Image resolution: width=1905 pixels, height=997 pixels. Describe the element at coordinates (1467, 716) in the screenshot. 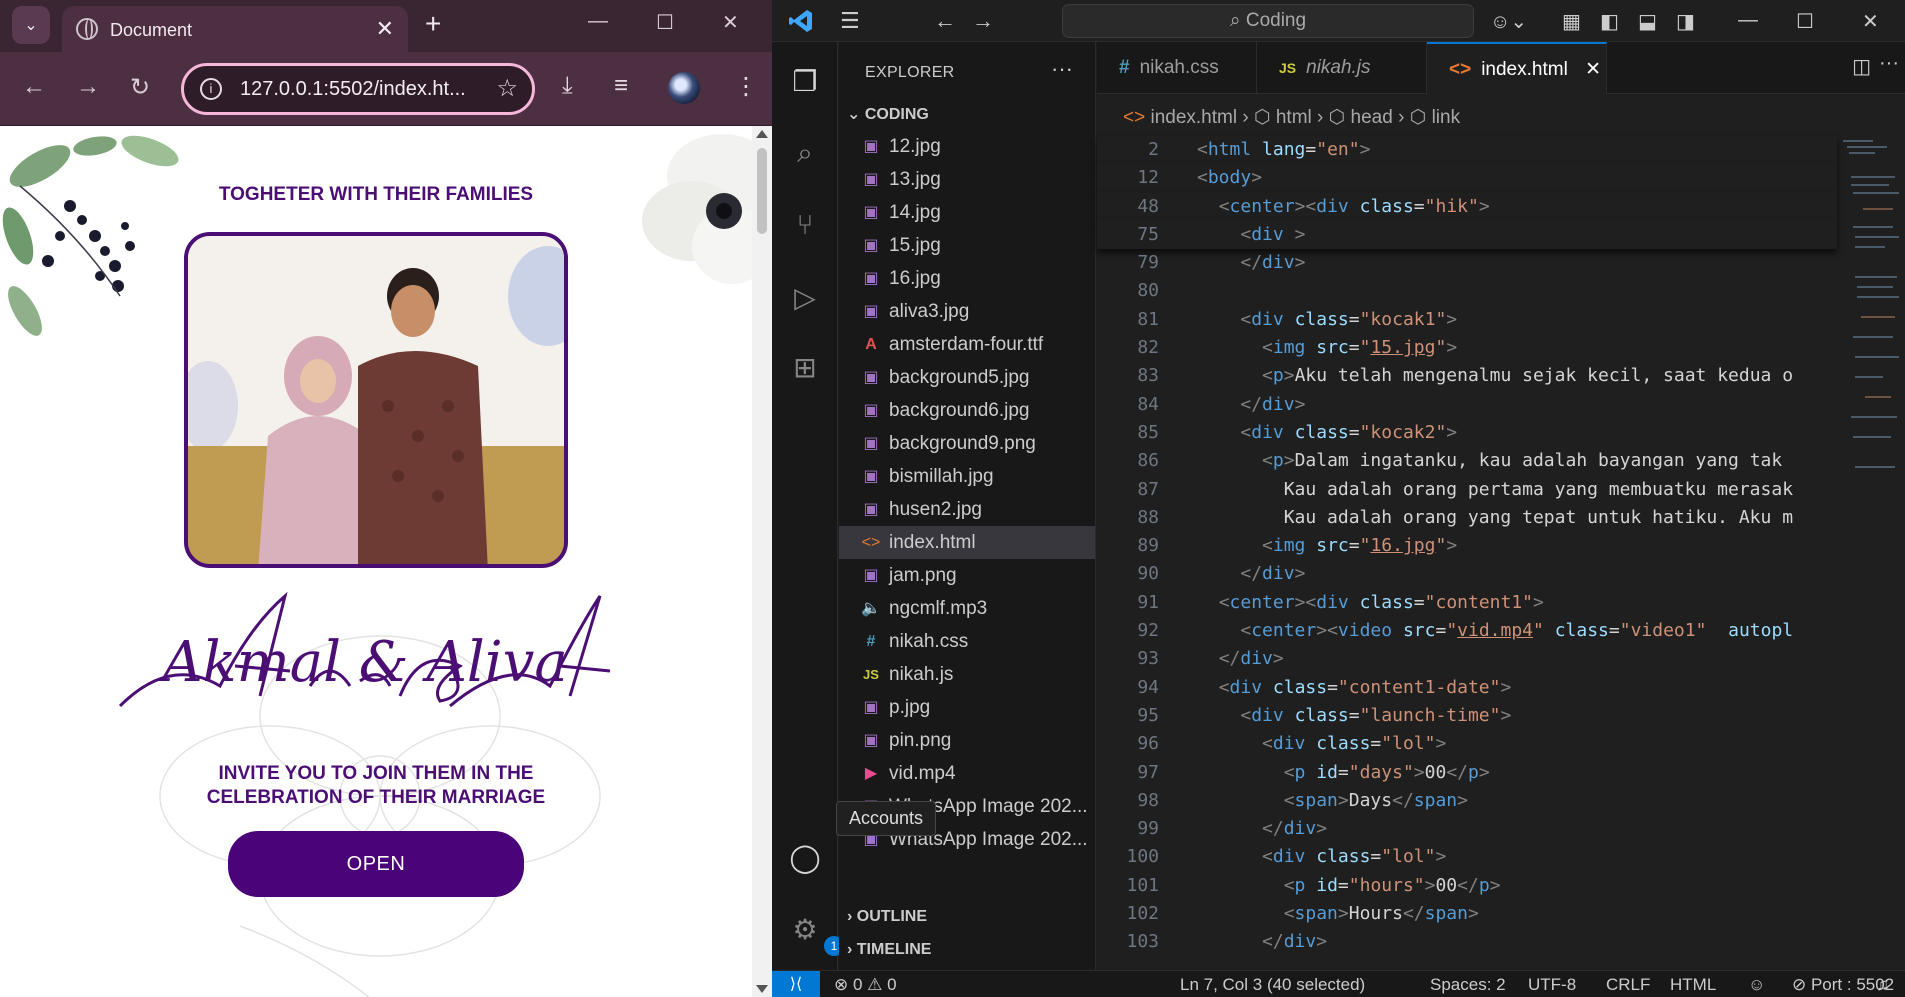

I see `code-line: 95 <div class="launch-time">` at that location.